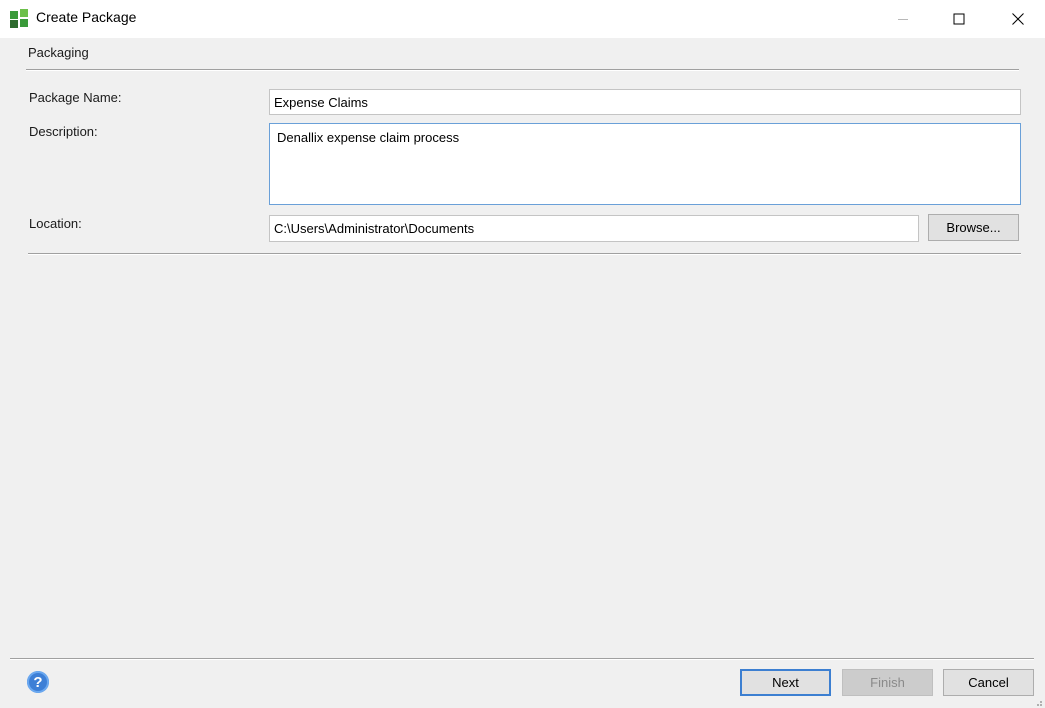 Image resolution: width=1045 pixels, height=708 pixels. I want to click on package-grid-icon, so click(19, 18).